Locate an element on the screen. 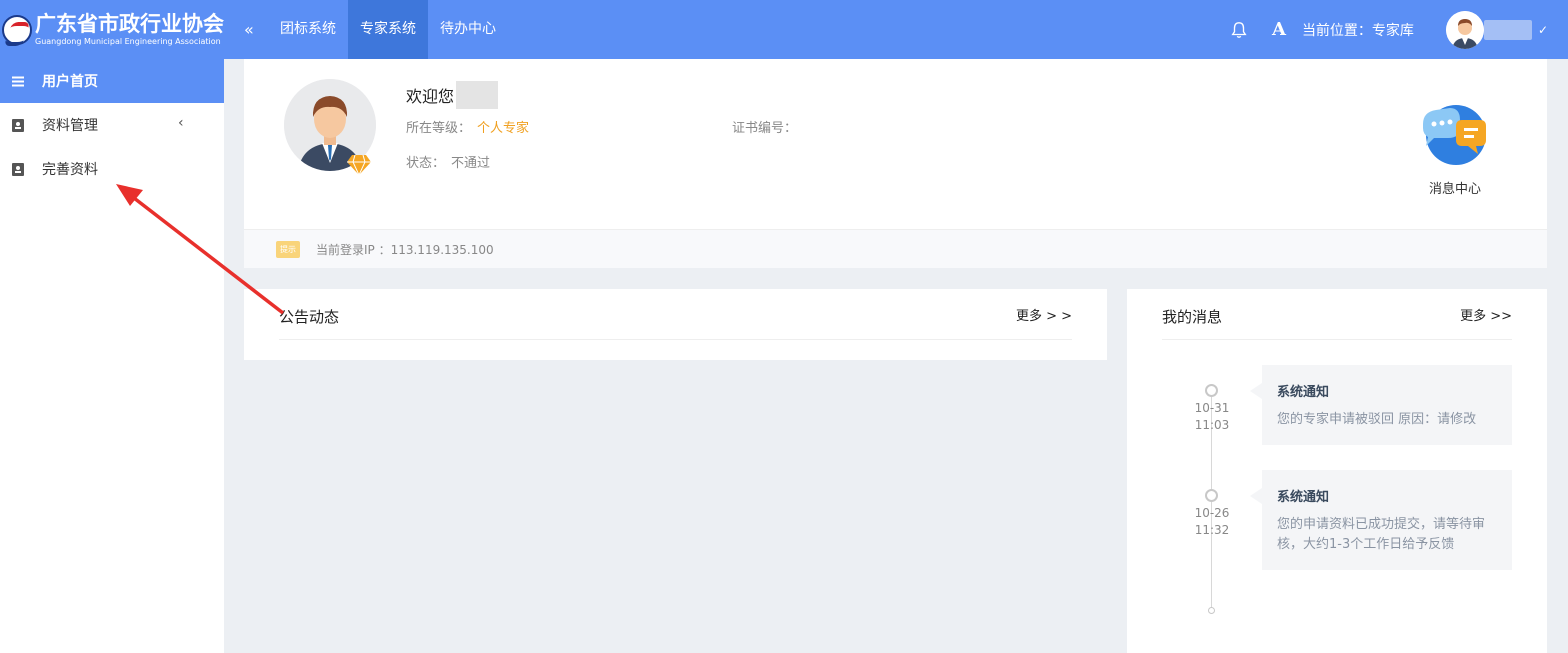  timeline-end-dot is located at coordinates (1211, 610).